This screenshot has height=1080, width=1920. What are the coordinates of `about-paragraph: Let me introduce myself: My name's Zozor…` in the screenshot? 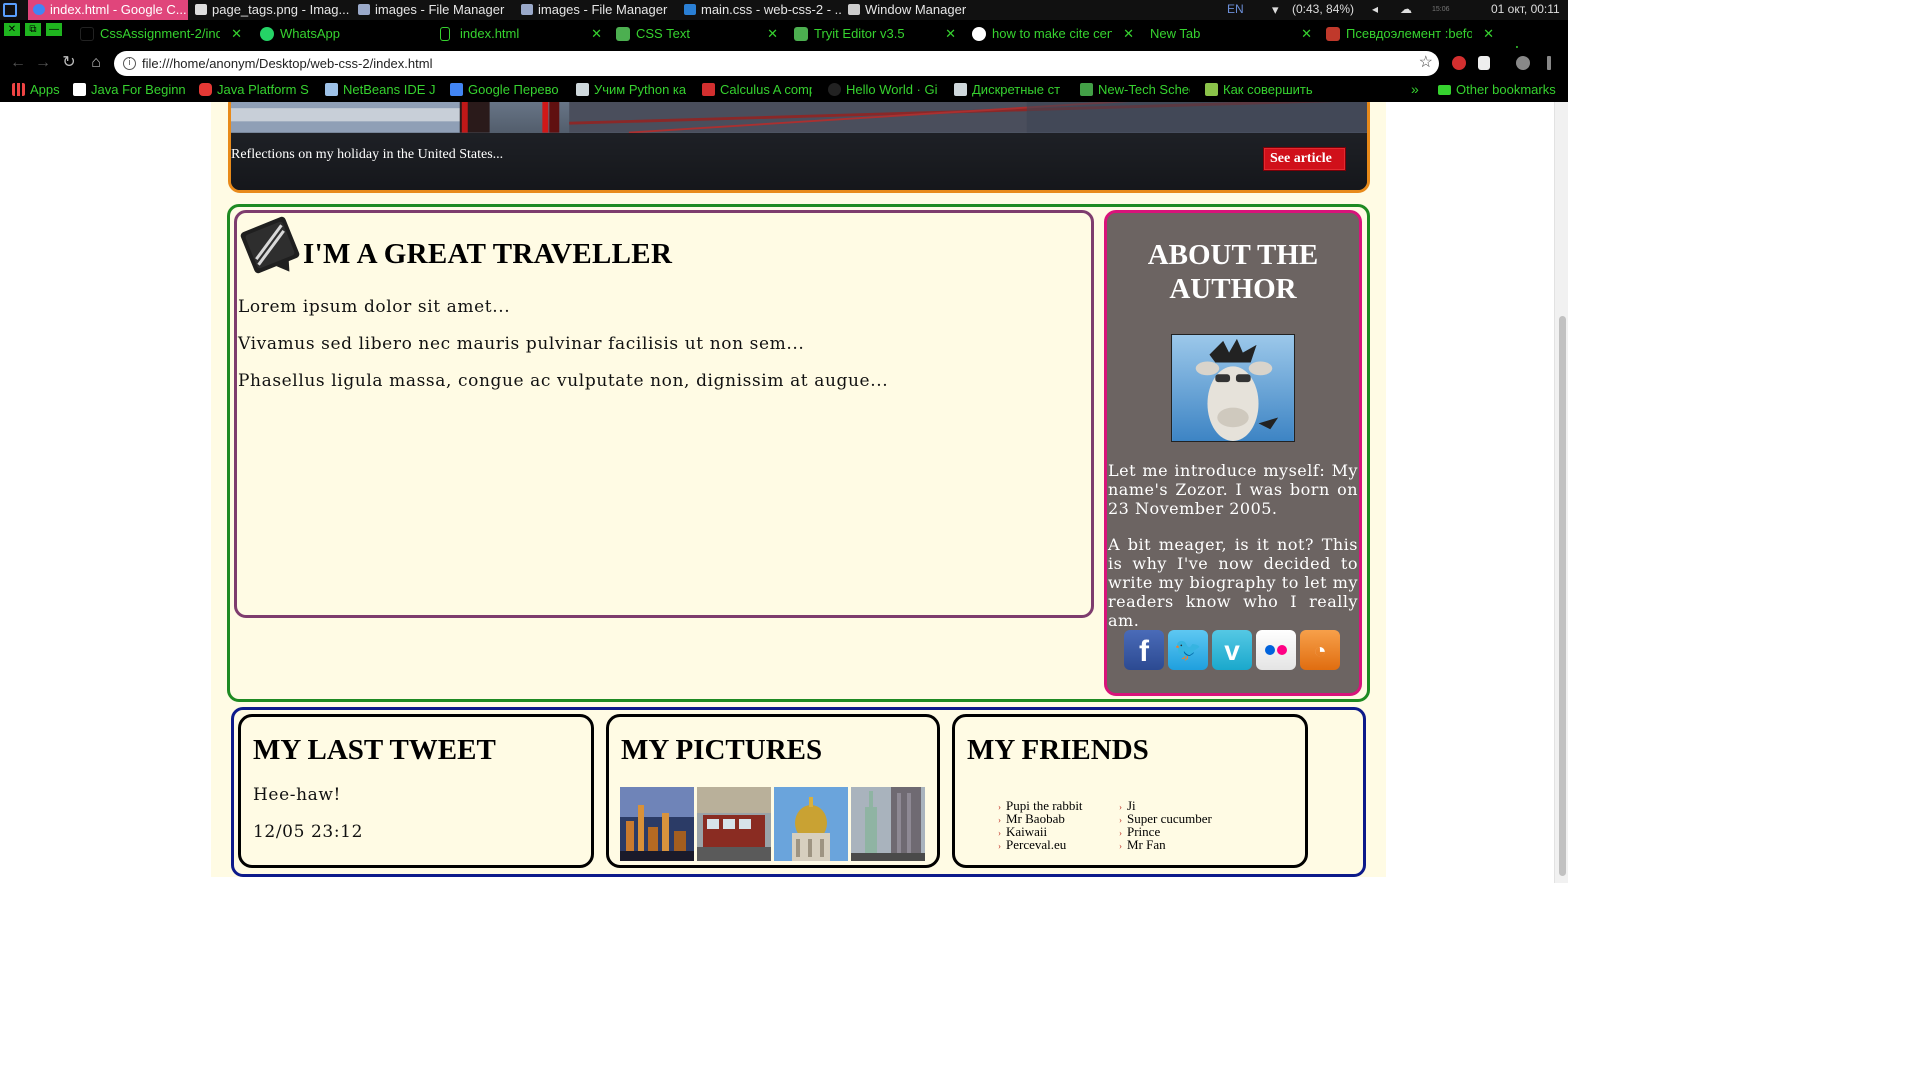 It's located at (1233, 489).